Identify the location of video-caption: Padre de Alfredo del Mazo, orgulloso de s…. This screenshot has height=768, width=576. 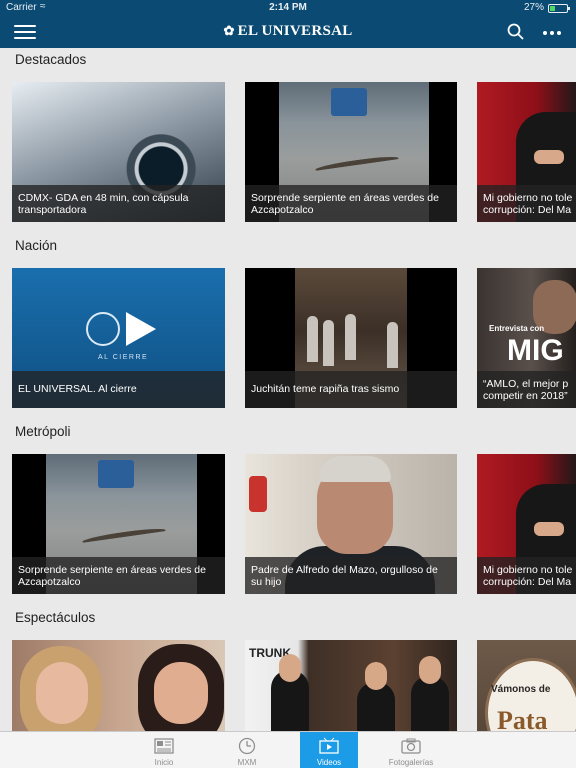
(351, 575).